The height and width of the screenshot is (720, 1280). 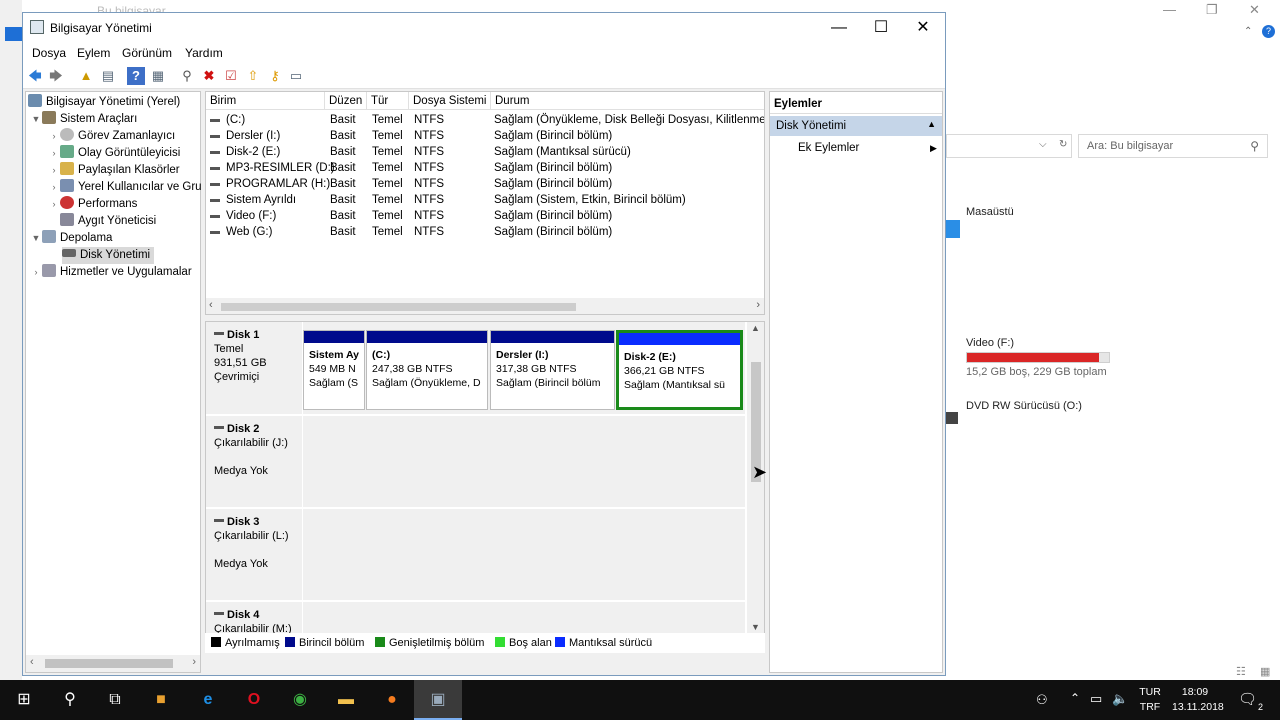 What do you see at coordinates (93, 53) in the screenshot?
I see `menu-eylem: Eylem` at bounding box center [93, 53].